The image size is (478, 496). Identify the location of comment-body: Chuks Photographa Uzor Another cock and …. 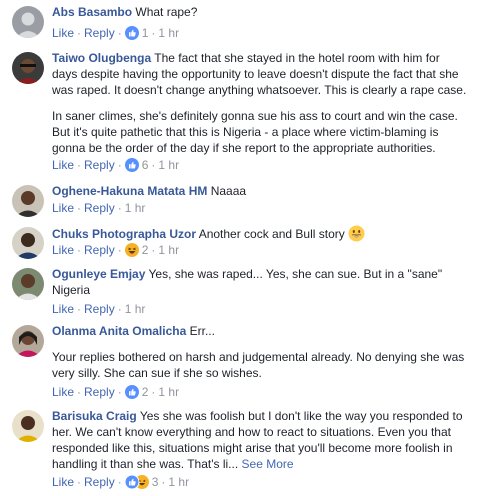
(260, 233).